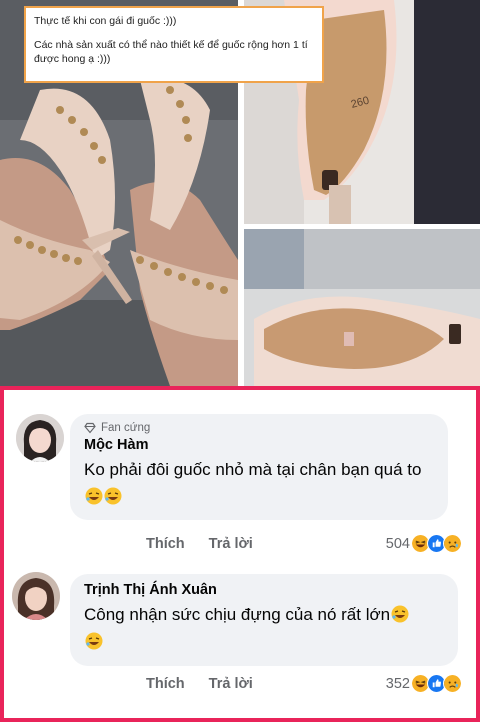 The width and height of the screenshot is (480, 722). I want to click on comment-author: Mộc Hàm, so click(259, 445).